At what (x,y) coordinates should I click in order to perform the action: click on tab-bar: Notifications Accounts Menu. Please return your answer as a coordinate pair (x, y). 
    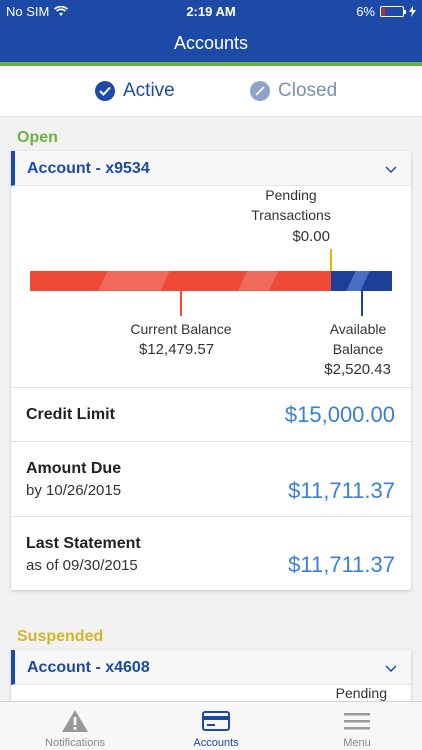
    Looking at the image, I should click on (211, 725).